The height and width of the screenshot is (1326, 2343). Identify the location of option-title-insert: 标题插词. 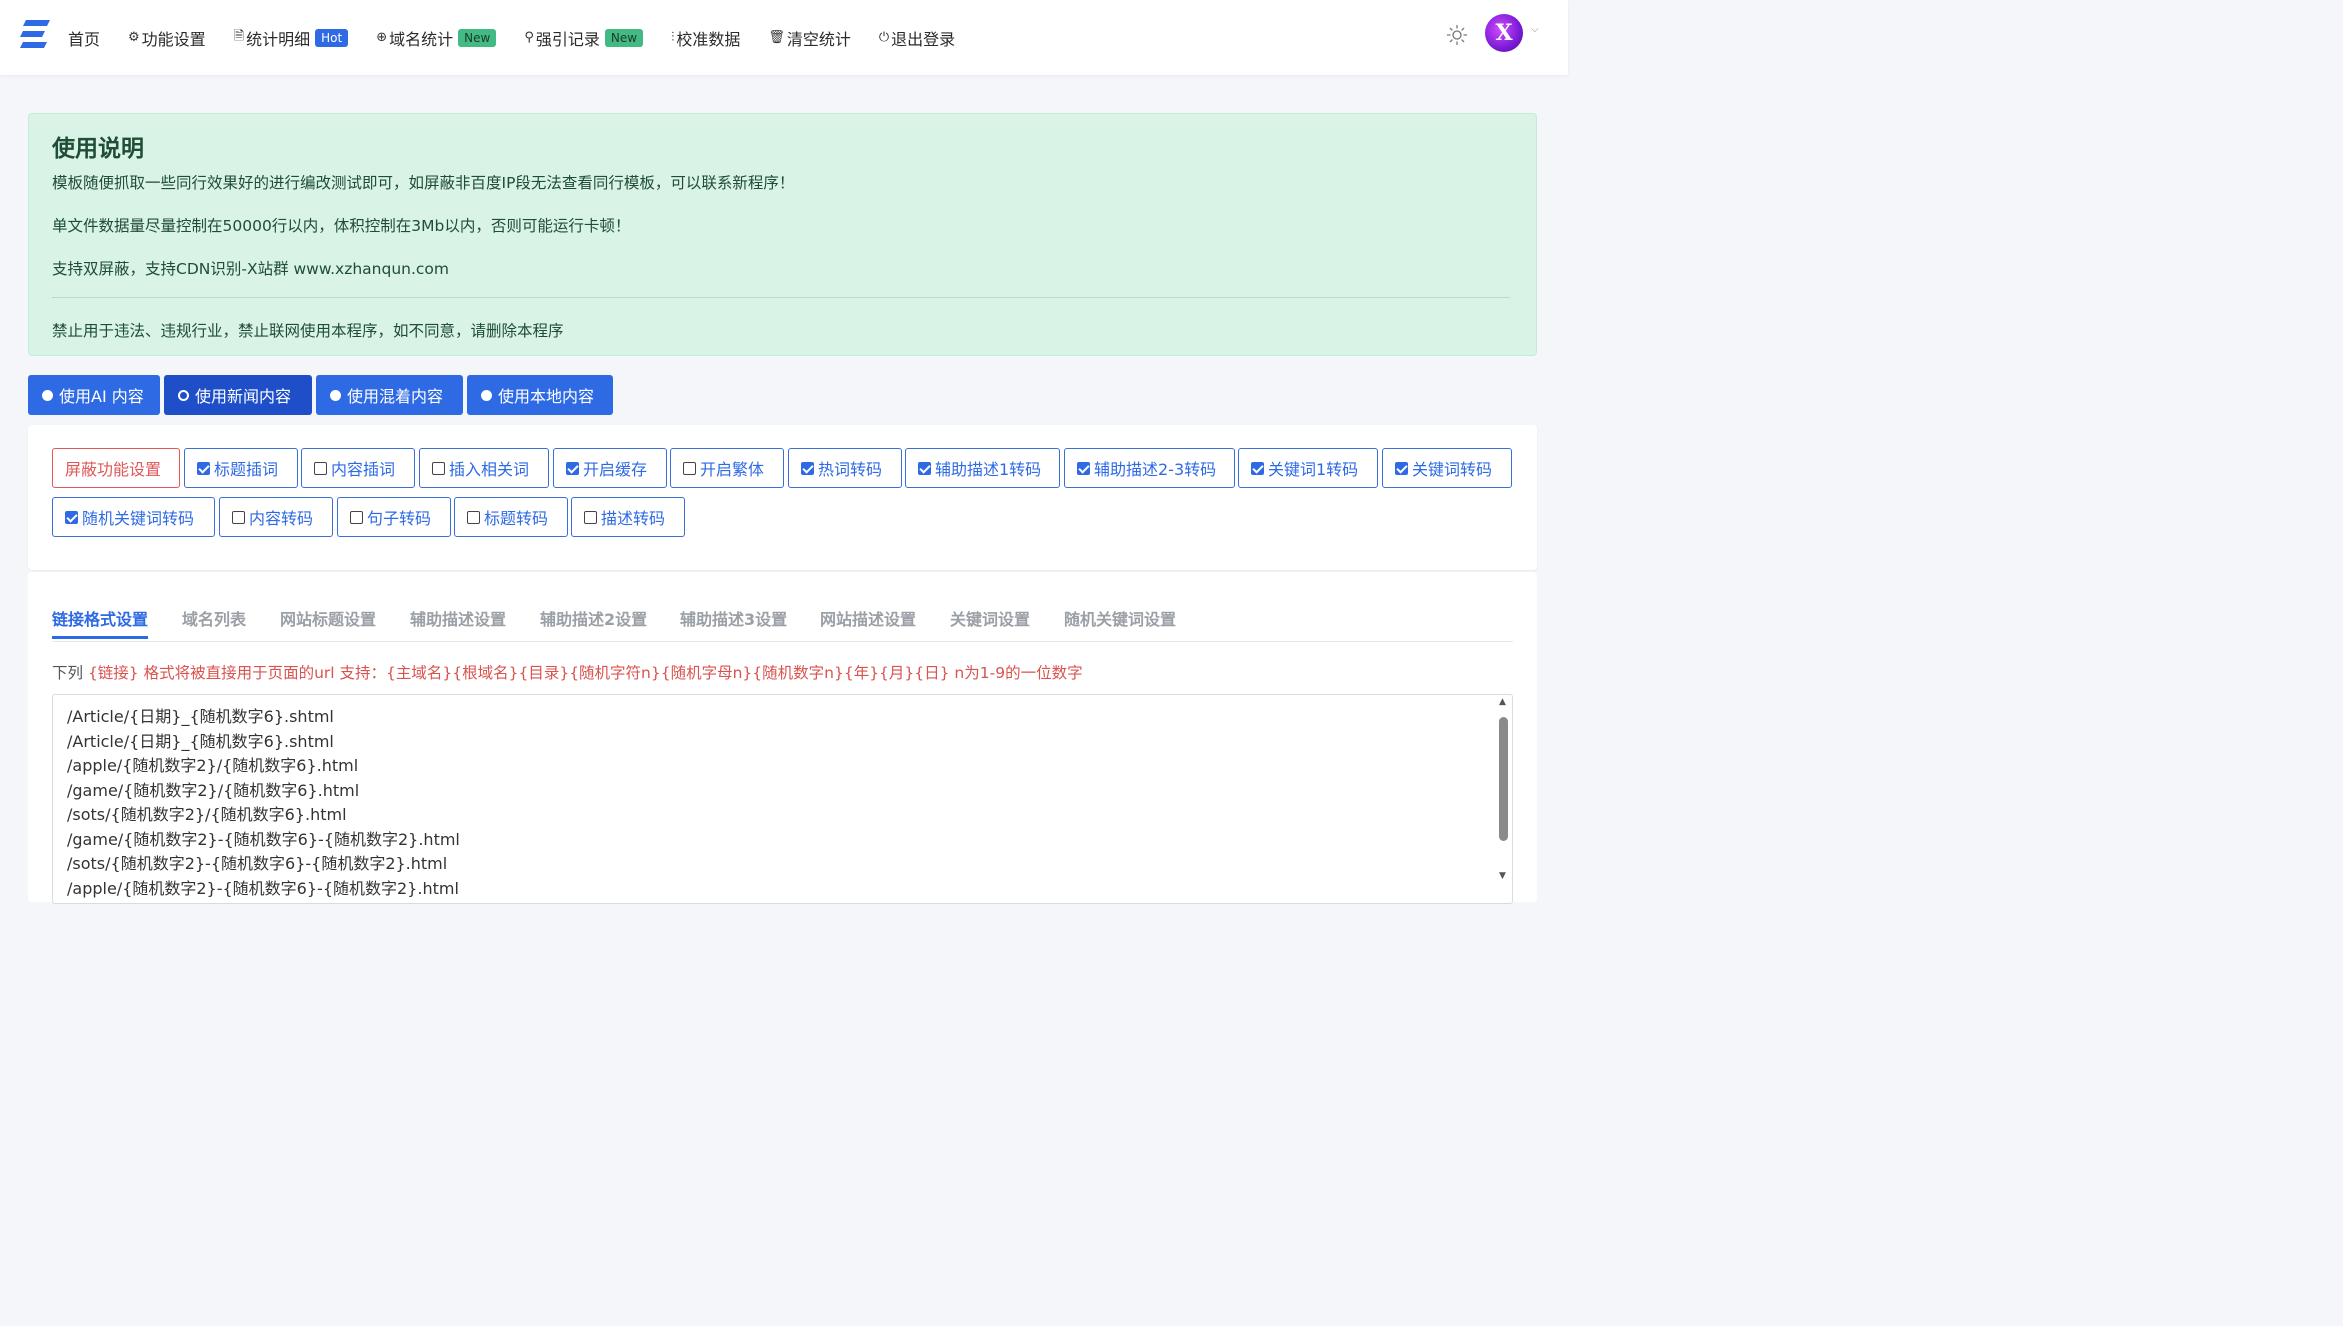
(241, 468).